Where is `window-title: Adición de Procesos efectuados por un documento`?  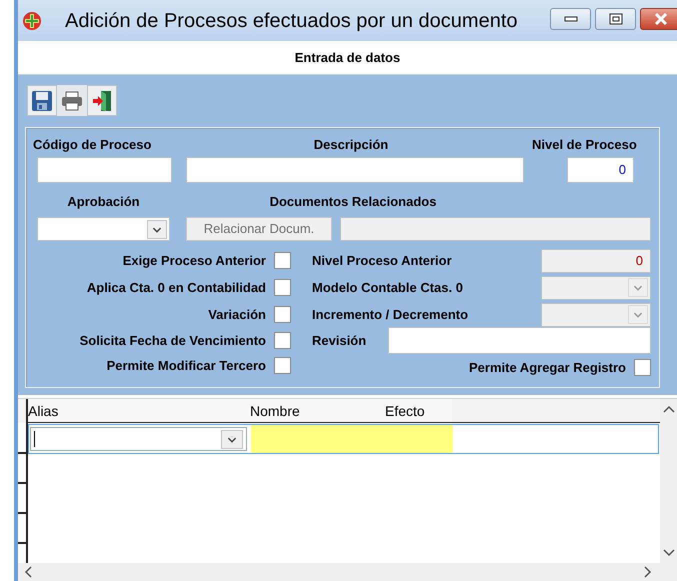
window-title: Adición de Procesos efectuados por un documento is located at coordinates (291, 21).